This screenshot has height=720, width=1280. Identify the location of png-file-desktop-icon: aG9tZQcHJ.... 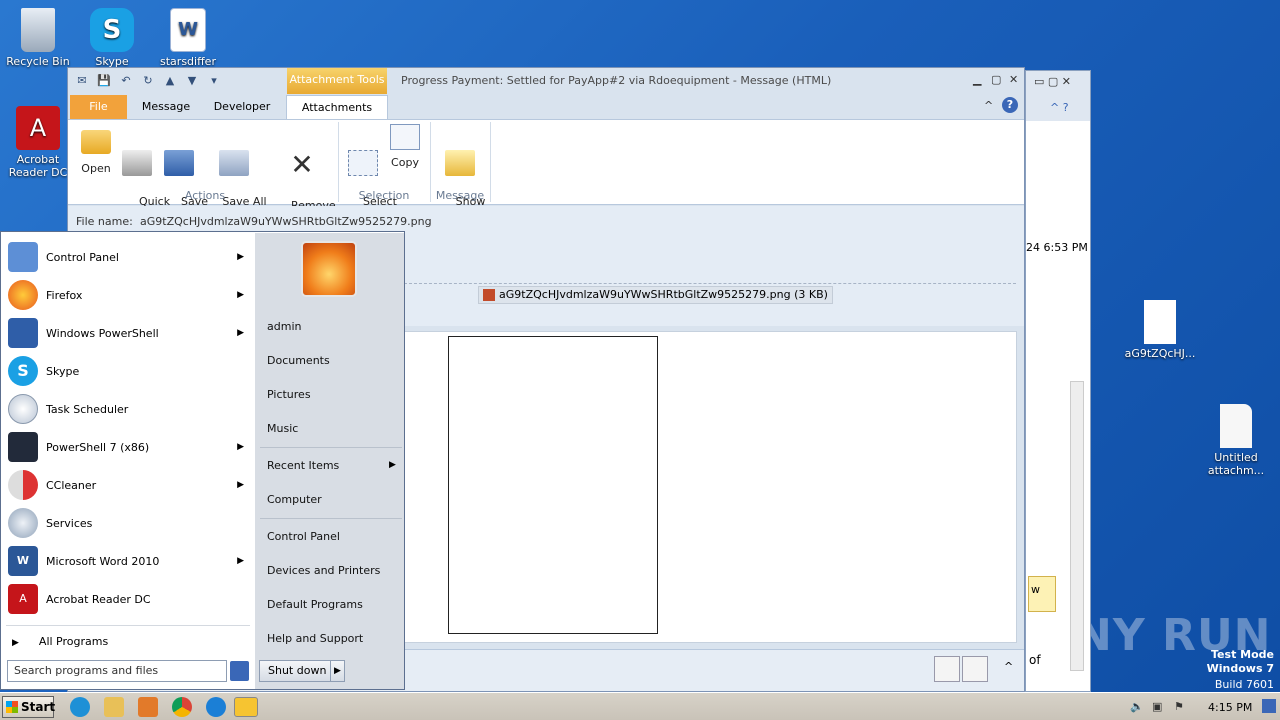
(1160, 330).